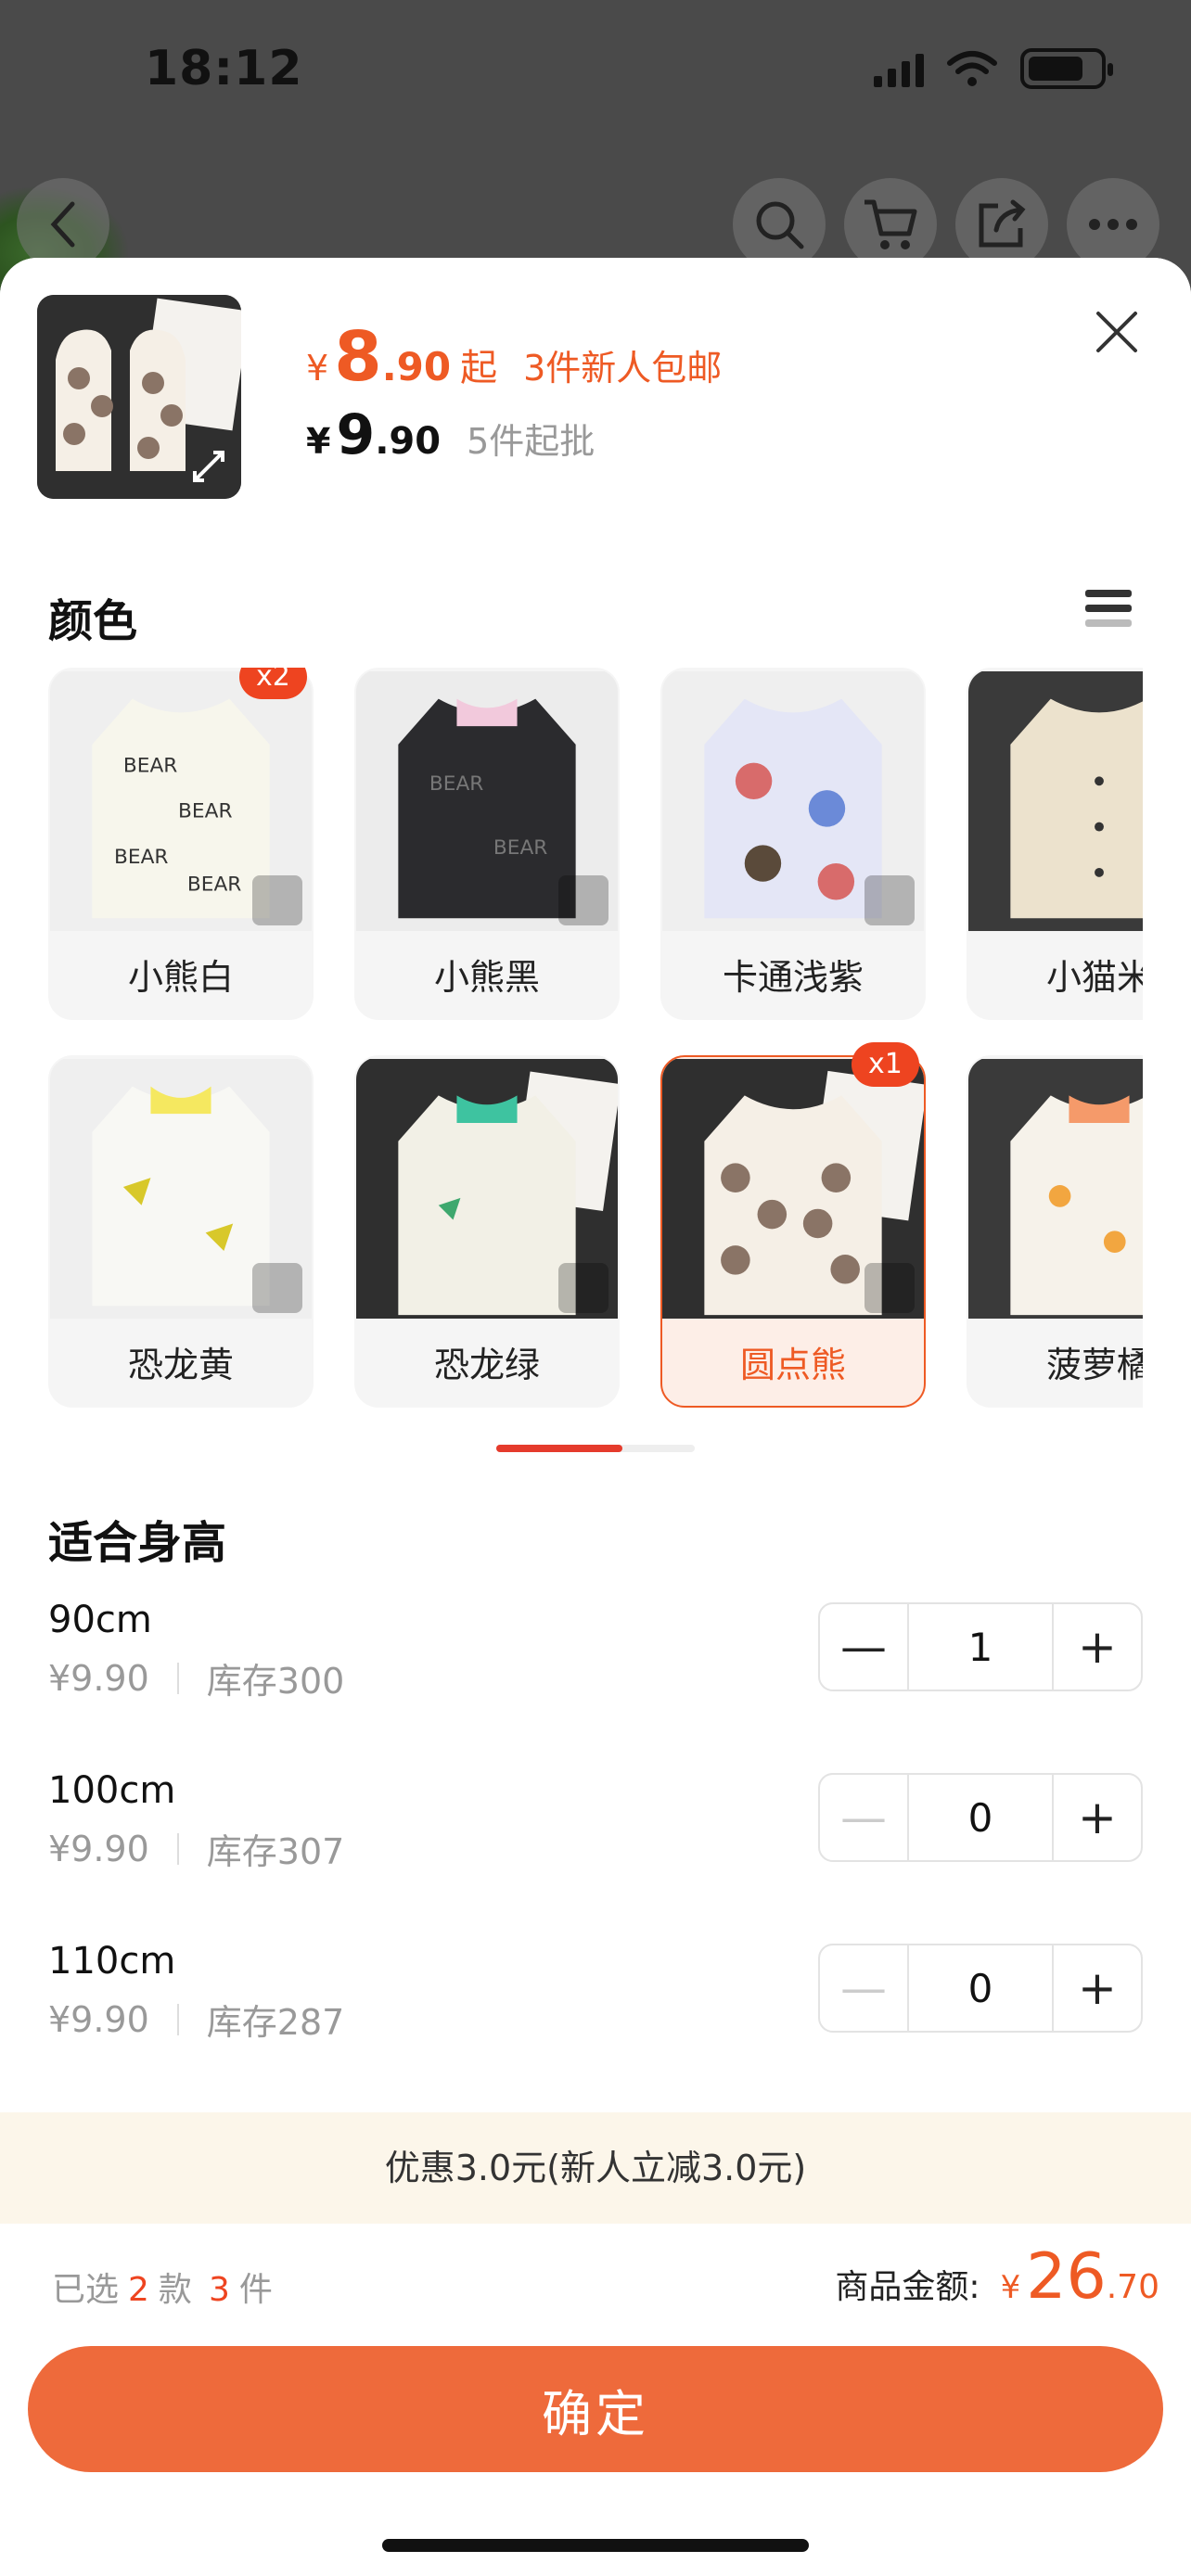  What do you see at coordinates (1066, 2277) in the screenshot?
I see `amount-integer: 26` at bounding box center [1066, 2277].